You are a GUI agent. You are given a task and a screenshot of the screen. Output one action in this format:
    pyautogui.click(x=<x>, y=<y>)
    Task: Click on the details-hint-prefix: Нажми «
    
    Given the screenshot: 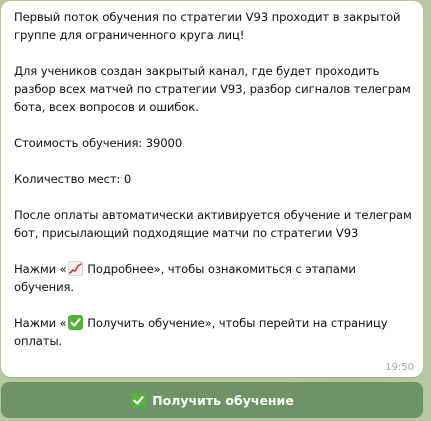 What is the action you would take?
    pyautogui.click(x=40, y=269)
    